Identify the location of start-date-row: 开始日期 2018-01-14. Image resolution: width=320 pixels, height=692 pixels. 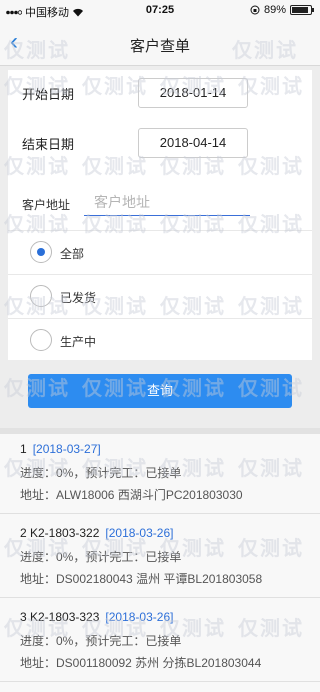
(160, 93).